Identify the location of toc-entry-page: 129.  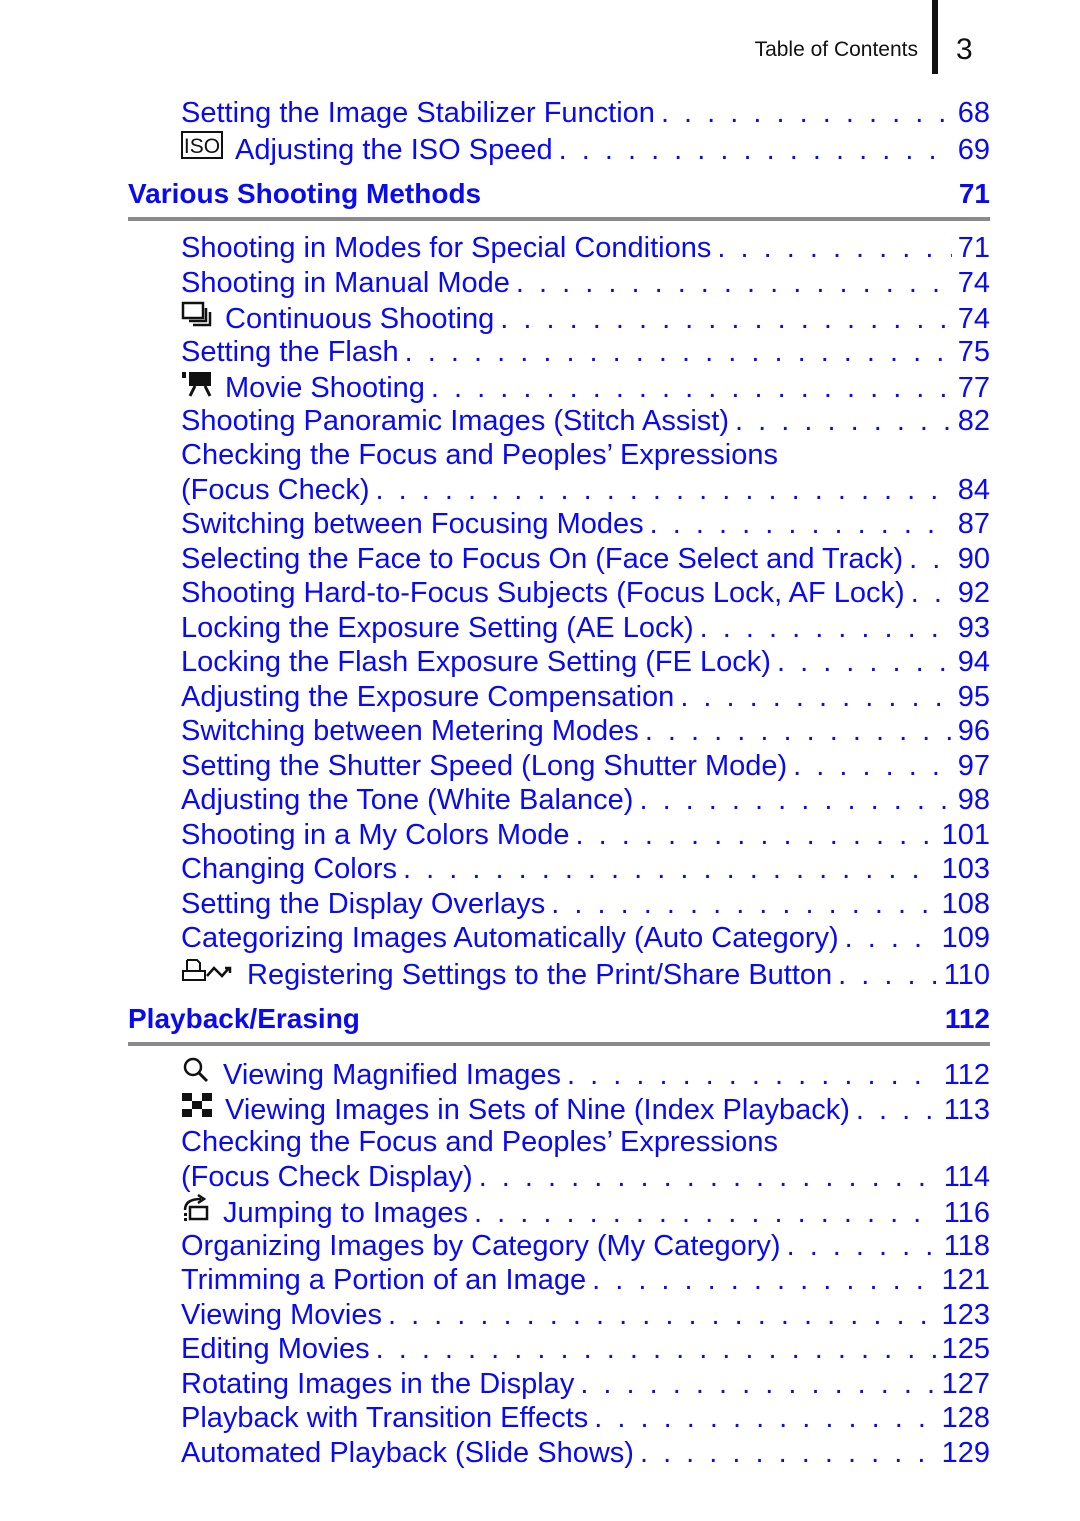
(963, 1453).